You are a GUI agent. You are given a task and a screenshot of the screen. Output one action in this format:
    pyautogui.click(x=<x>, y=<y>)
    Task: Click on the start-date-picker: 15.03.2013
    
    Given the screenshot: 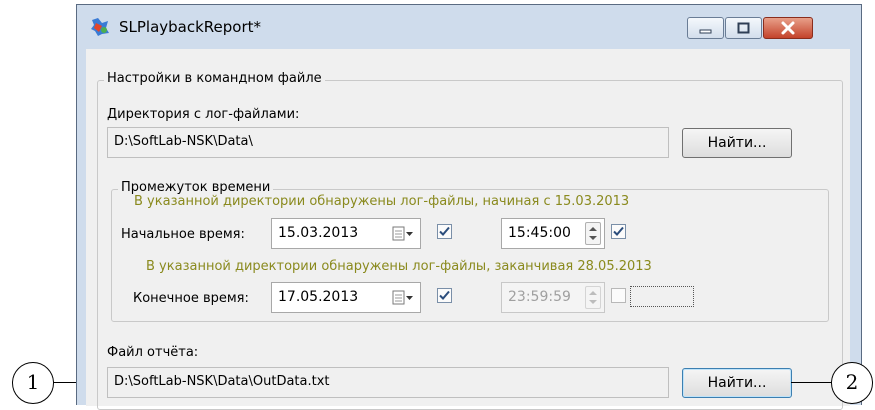 What is the action you would take?
    pyautogui.click(x=346, y=233)
    